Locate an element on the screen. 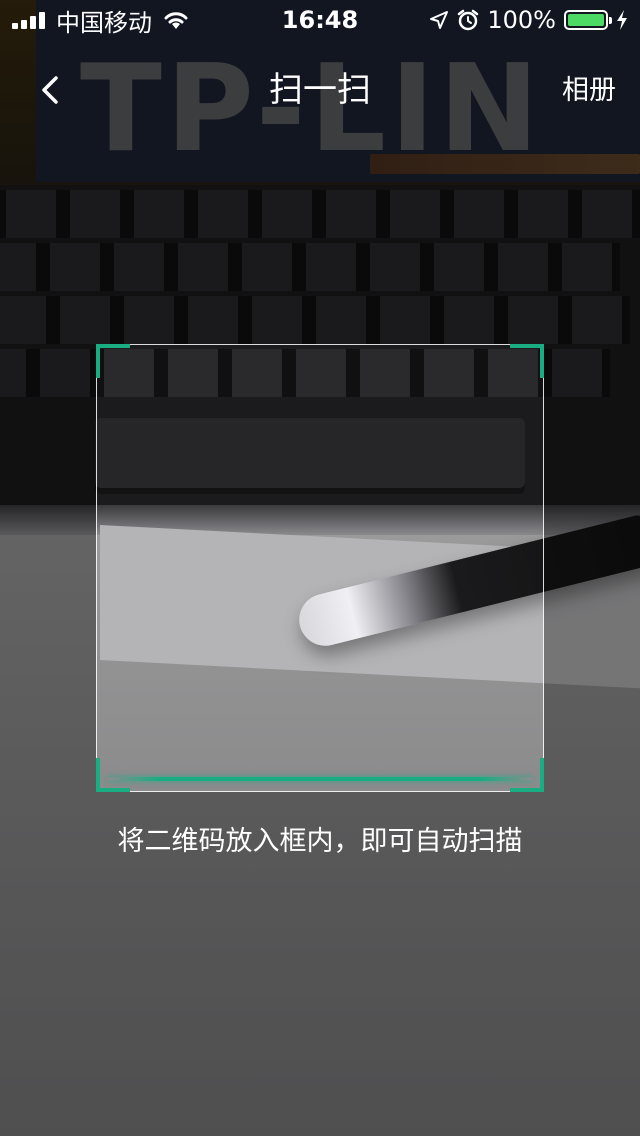 The image size is (640, 1136). battery-cap is located at coordinates (610, 20).